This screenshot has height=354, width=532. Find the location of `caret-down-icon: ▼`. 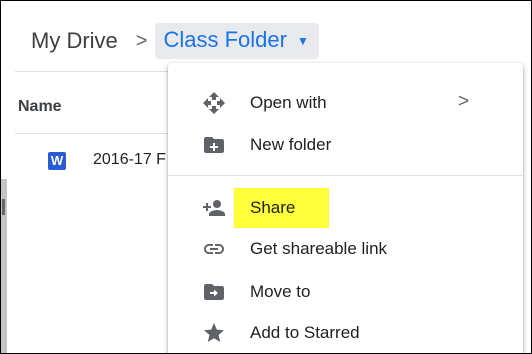

caret-down-icon: ▼ is located at coordinates (302, 41).